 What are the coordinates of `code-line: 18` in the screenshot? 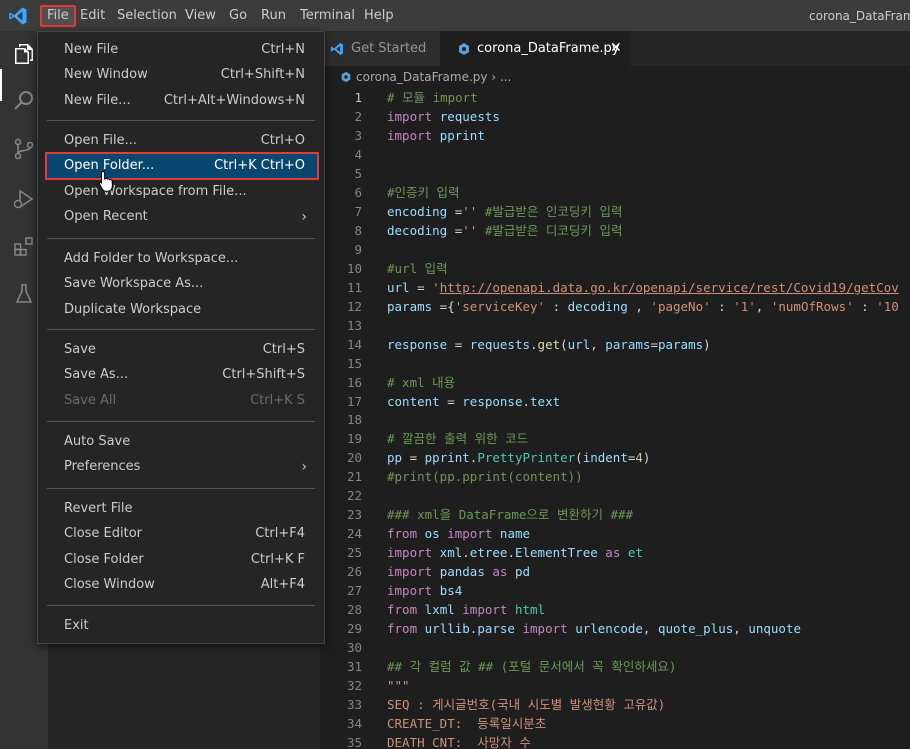 It's located at (615, 419).